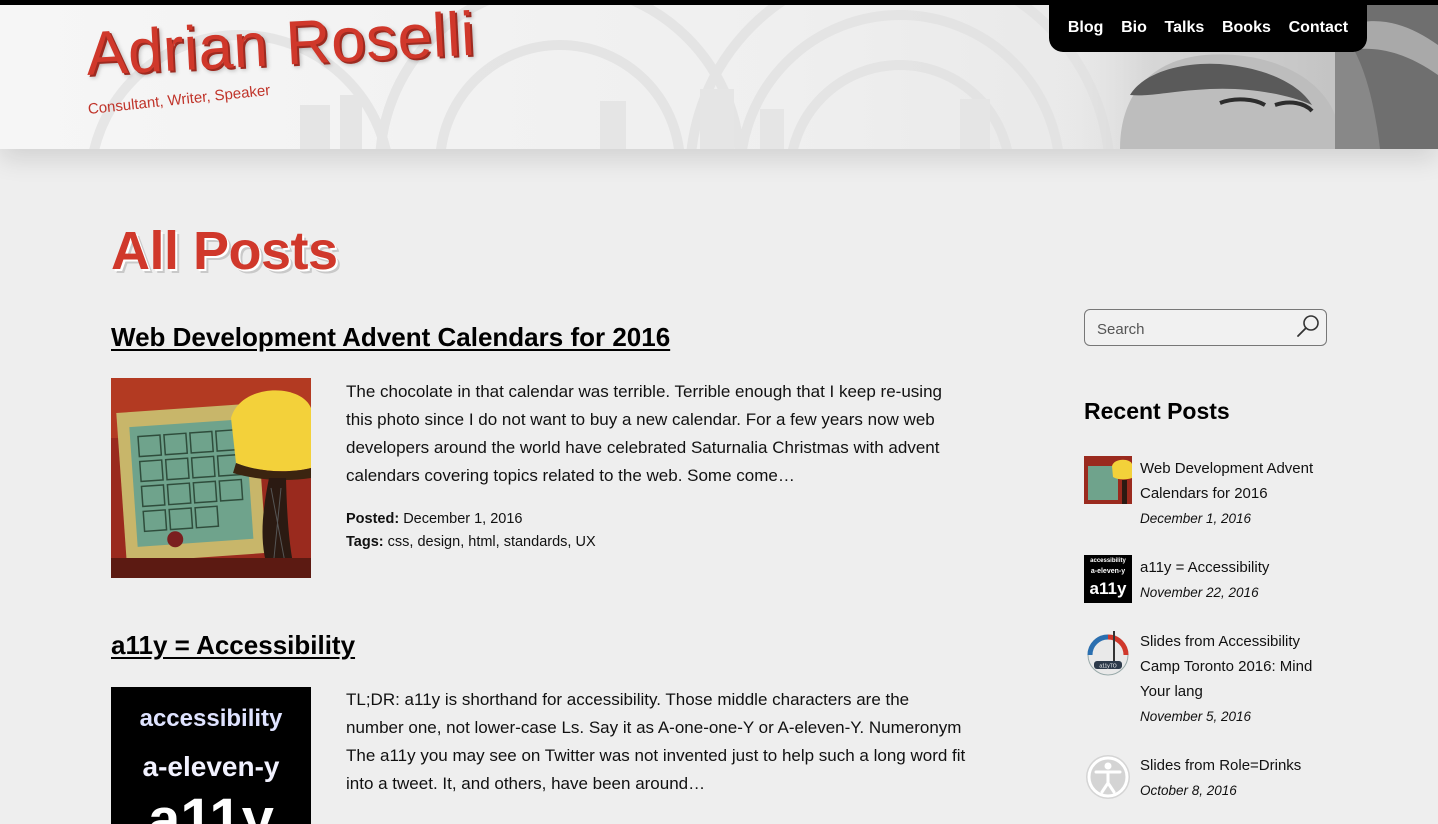 The image size is (1438, 824). Describe the element at coordinates (1204, 567) in the screenshot. I see `recent-post-link: a11y = Accessibility` at that location.